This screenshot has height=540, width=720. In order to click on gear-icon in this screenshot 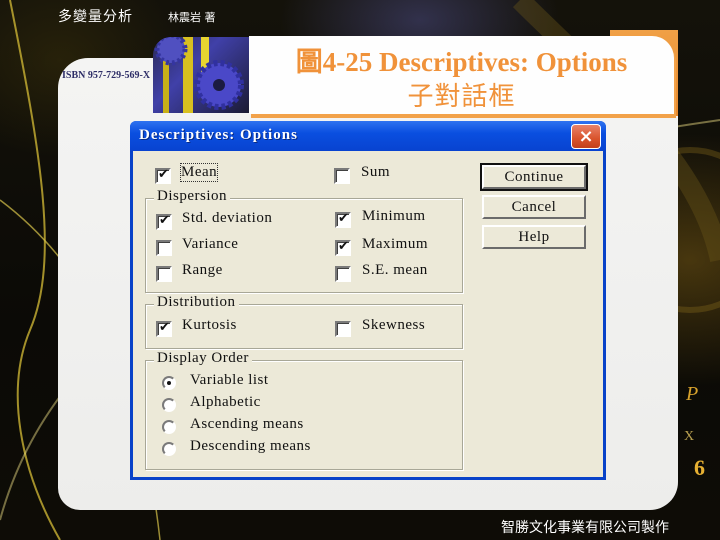, I will do `click(199, 75)`.